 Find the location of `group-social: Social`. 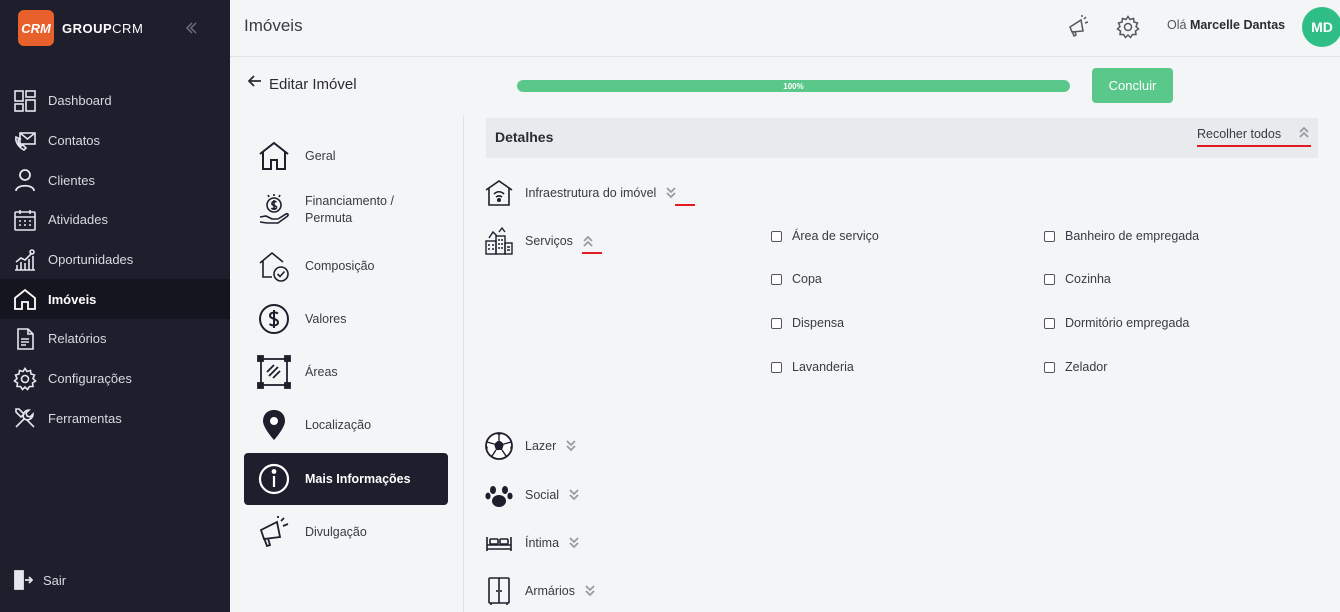

group-social: Social is located at coordinates (532, 495).